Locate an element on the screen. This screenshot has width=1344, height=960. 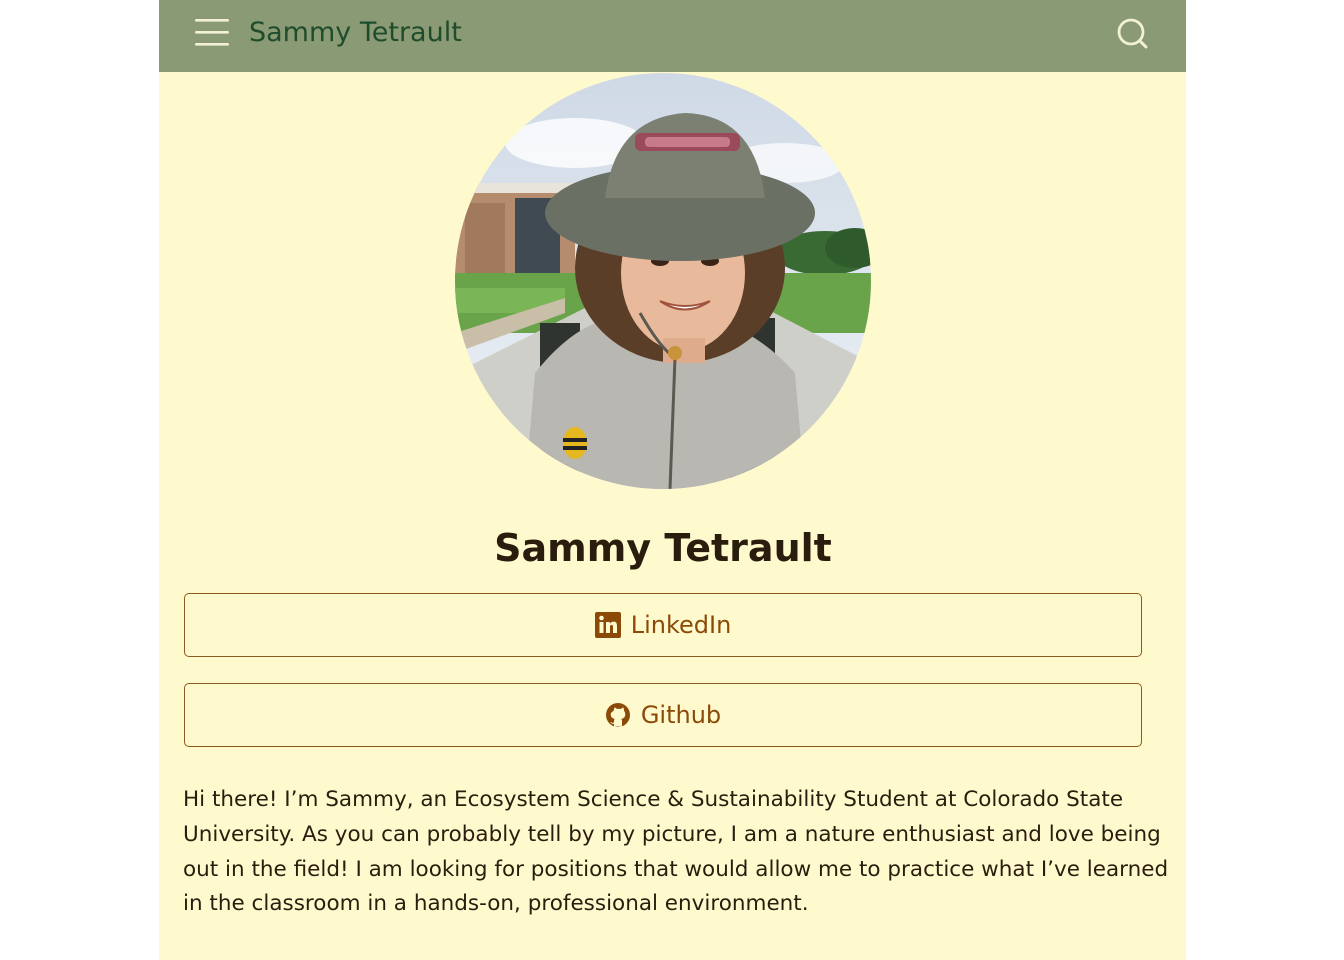
github-button: Github is located at coordinates (663, 715).